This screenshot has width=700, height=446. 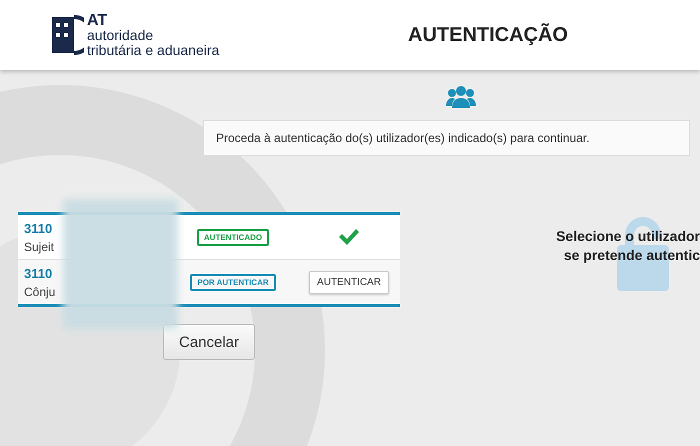 What do you see at coordinates (446, 138) in the screenshot?
I see `info-message: Proceda à autenticação do(s) utilizador(es) indicado(s) para continuar.` at bounding box center [446, 138].